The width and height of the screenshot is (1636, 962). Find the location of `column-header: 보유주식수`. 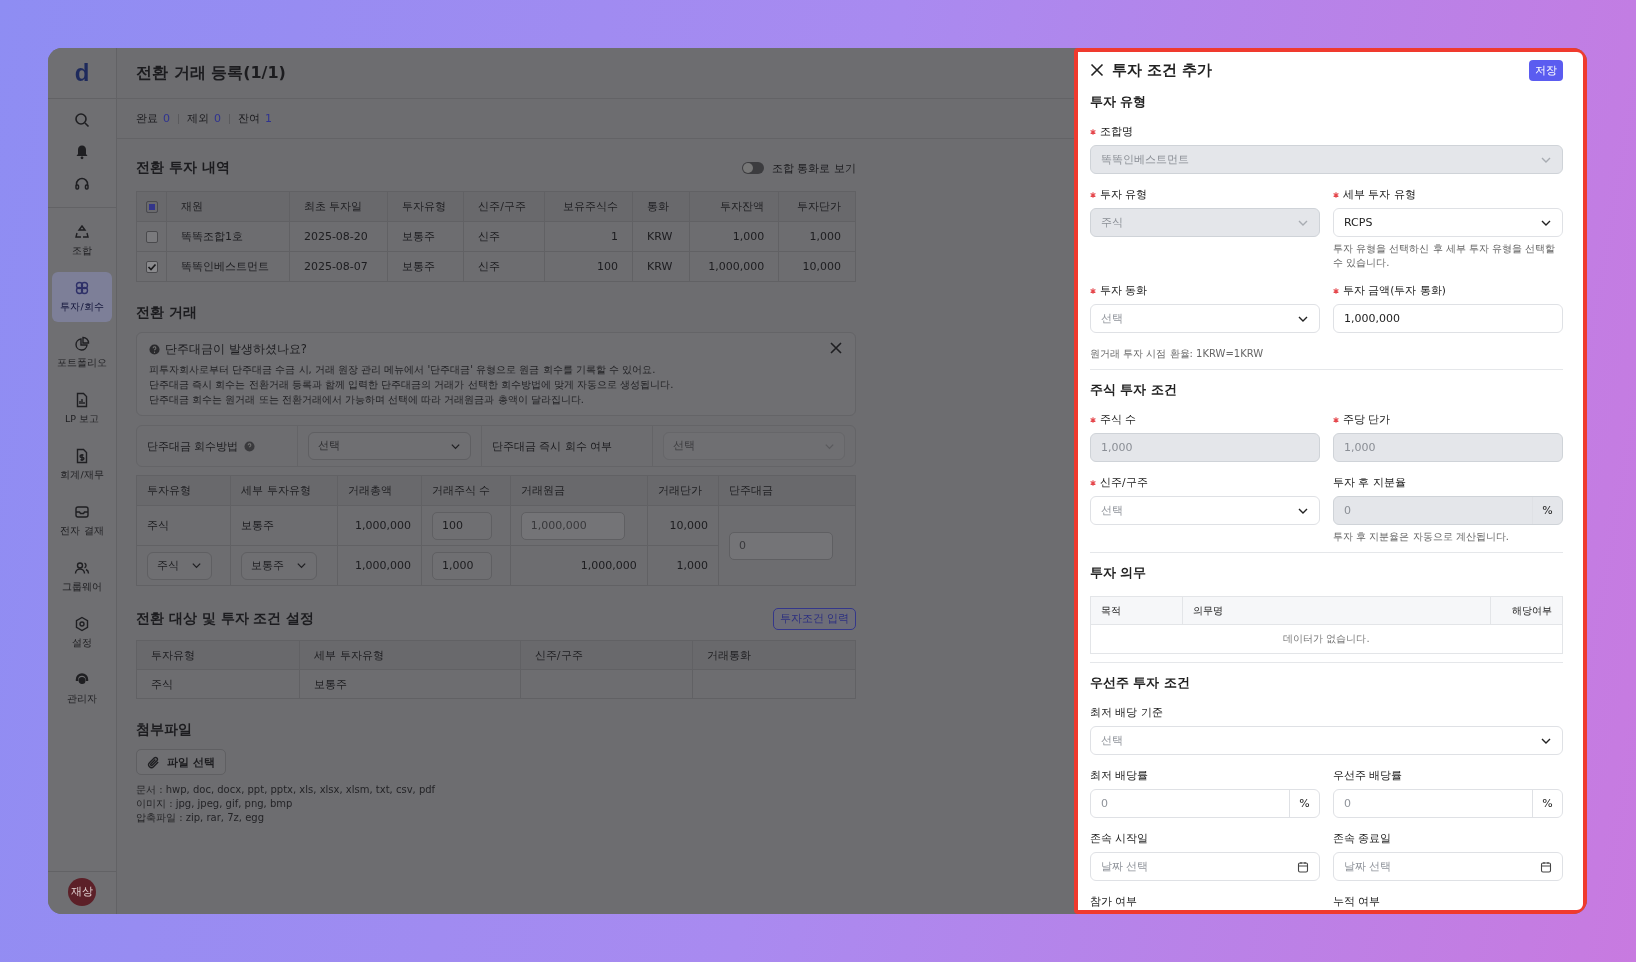

column-header: 보유주식수 is located at coordinates (590, 206).